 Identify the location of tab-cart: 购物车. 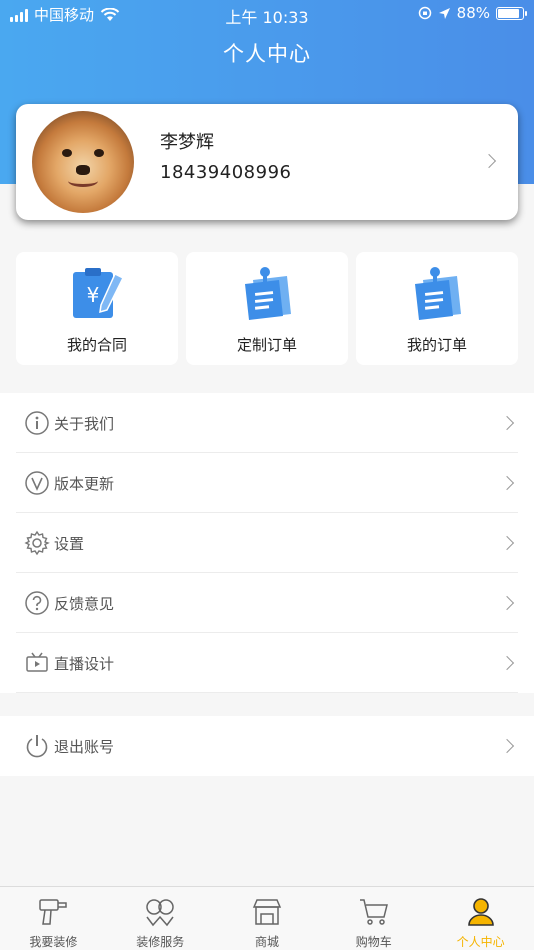
(373, 918).